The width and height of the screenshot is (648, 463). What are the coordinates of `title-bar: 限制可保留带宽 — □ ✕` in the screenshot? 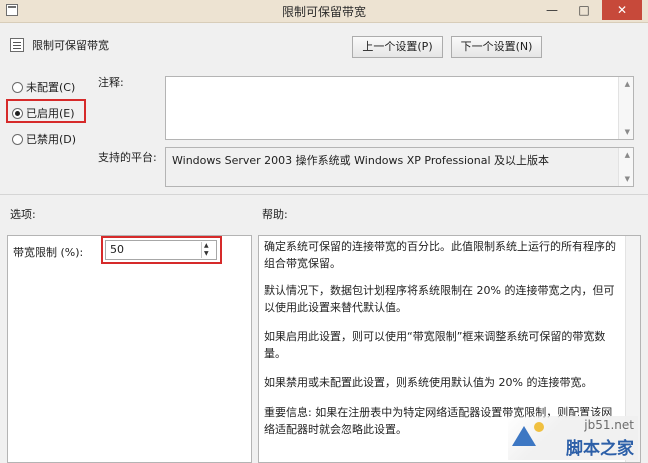 It's located at (324, 11).